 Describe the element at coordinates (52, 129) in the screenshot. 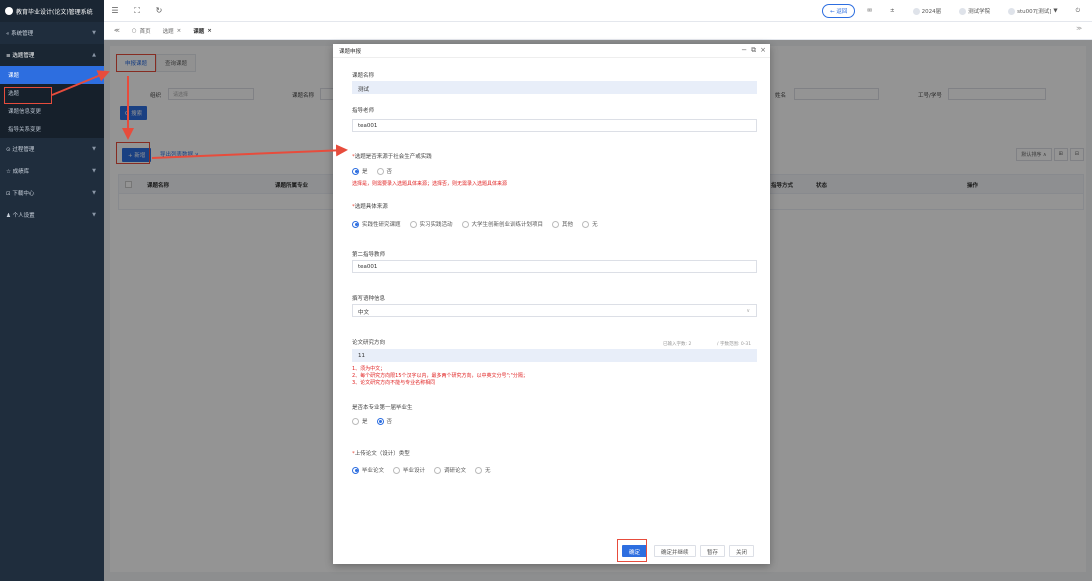

I see `sidebar-subitem-advisor-change: 指导关系变更` at that location.